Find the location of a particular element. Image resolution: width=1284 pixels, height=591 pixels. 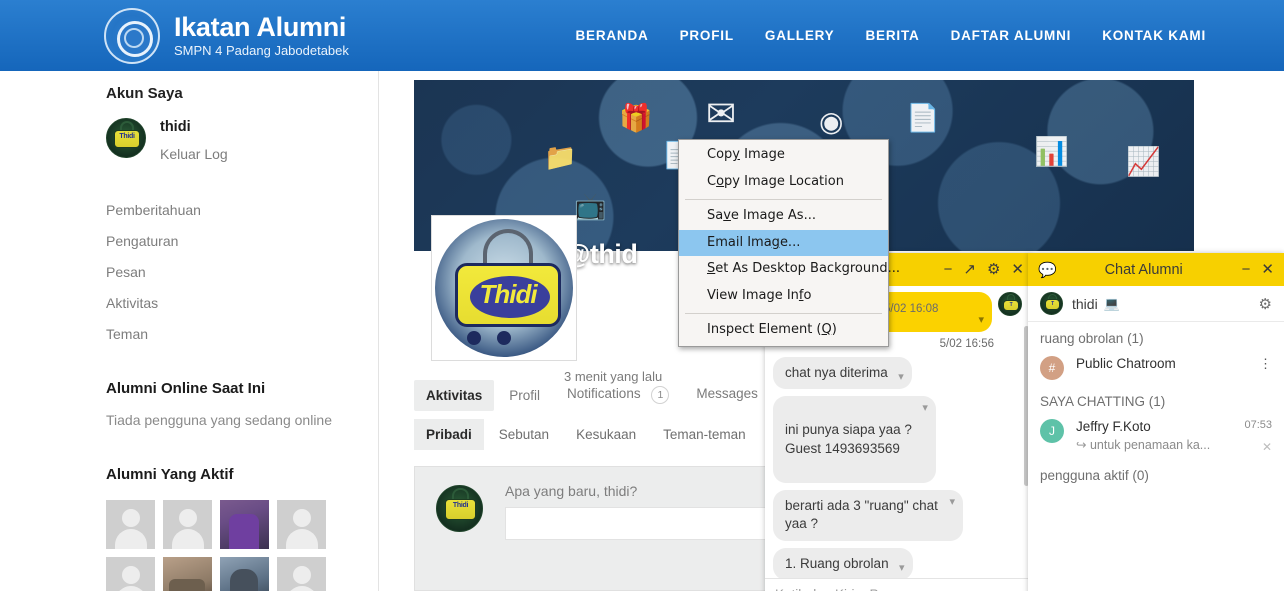

nav-item-kontak-kami: KONTAK KAMI is located at coordinates (1154, 35).